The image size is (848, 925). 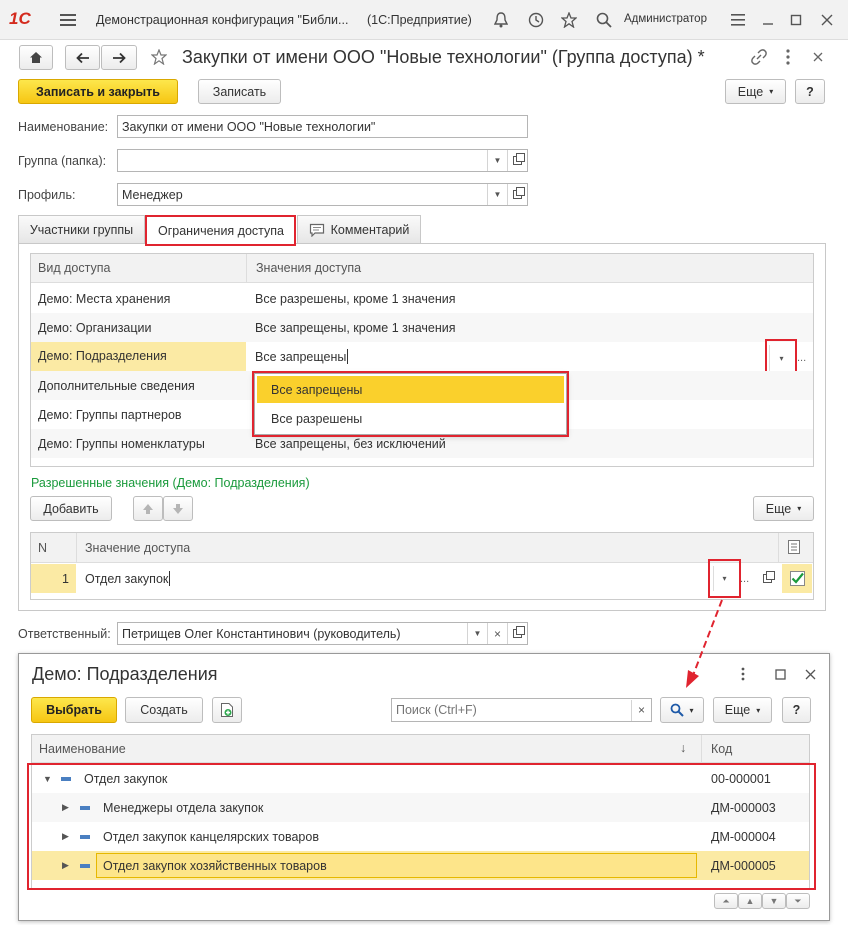 What do you see at coordinates (350, 443) in the screenshot?
I see `access-value: Все запрещены, без исключений` at bounding box center [350, 443].